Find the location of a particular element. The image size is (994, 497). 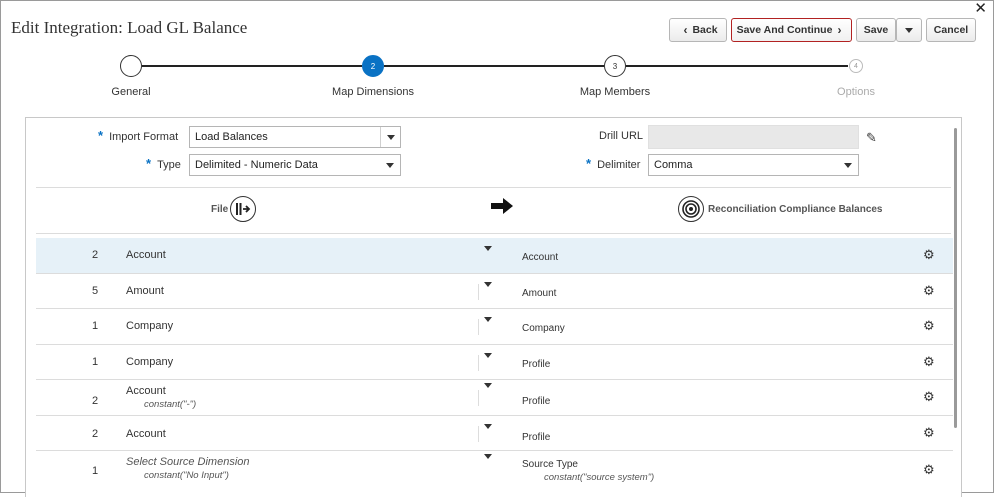

column-number: 5 is located at coordinates (95, 290).